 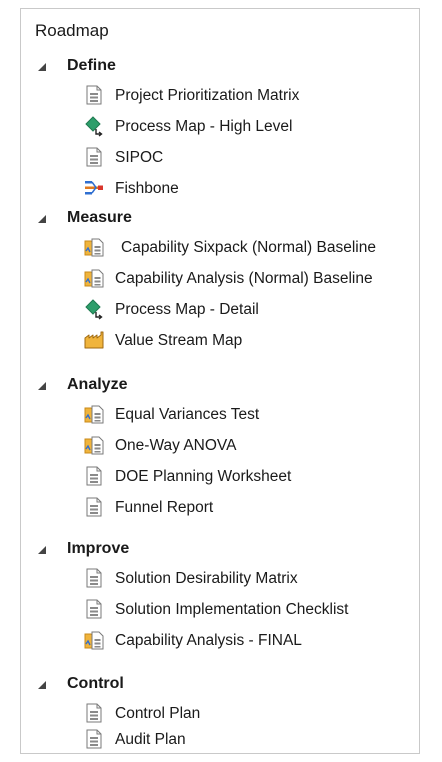 I want to click on tree-item-doe-planning-worksheet: DOE Planning Worksheet, so click(x=220, y=477).